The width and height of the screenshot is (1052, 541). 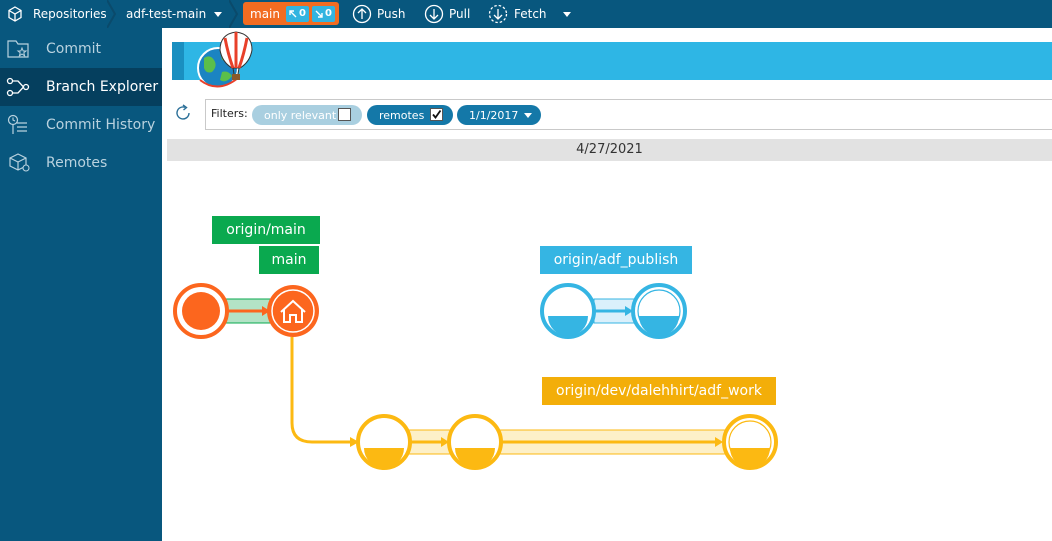 I want to click on timeline-date-header: 4/27/2021, so click(x=609, y=150).